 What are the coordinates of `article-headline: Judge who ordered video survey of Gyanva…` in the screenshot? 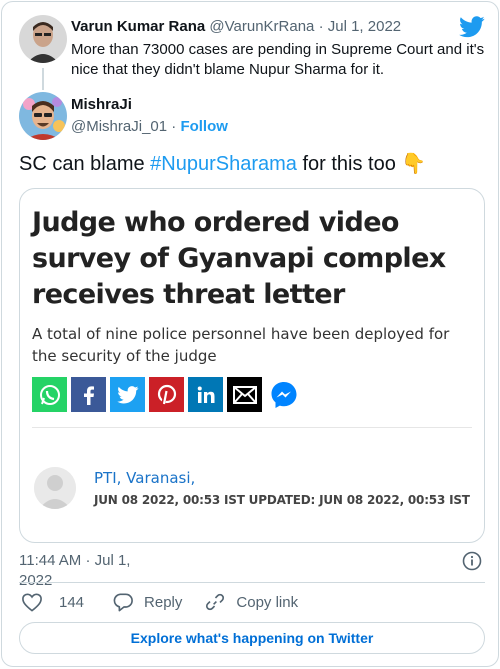 It's located at (239, 258).